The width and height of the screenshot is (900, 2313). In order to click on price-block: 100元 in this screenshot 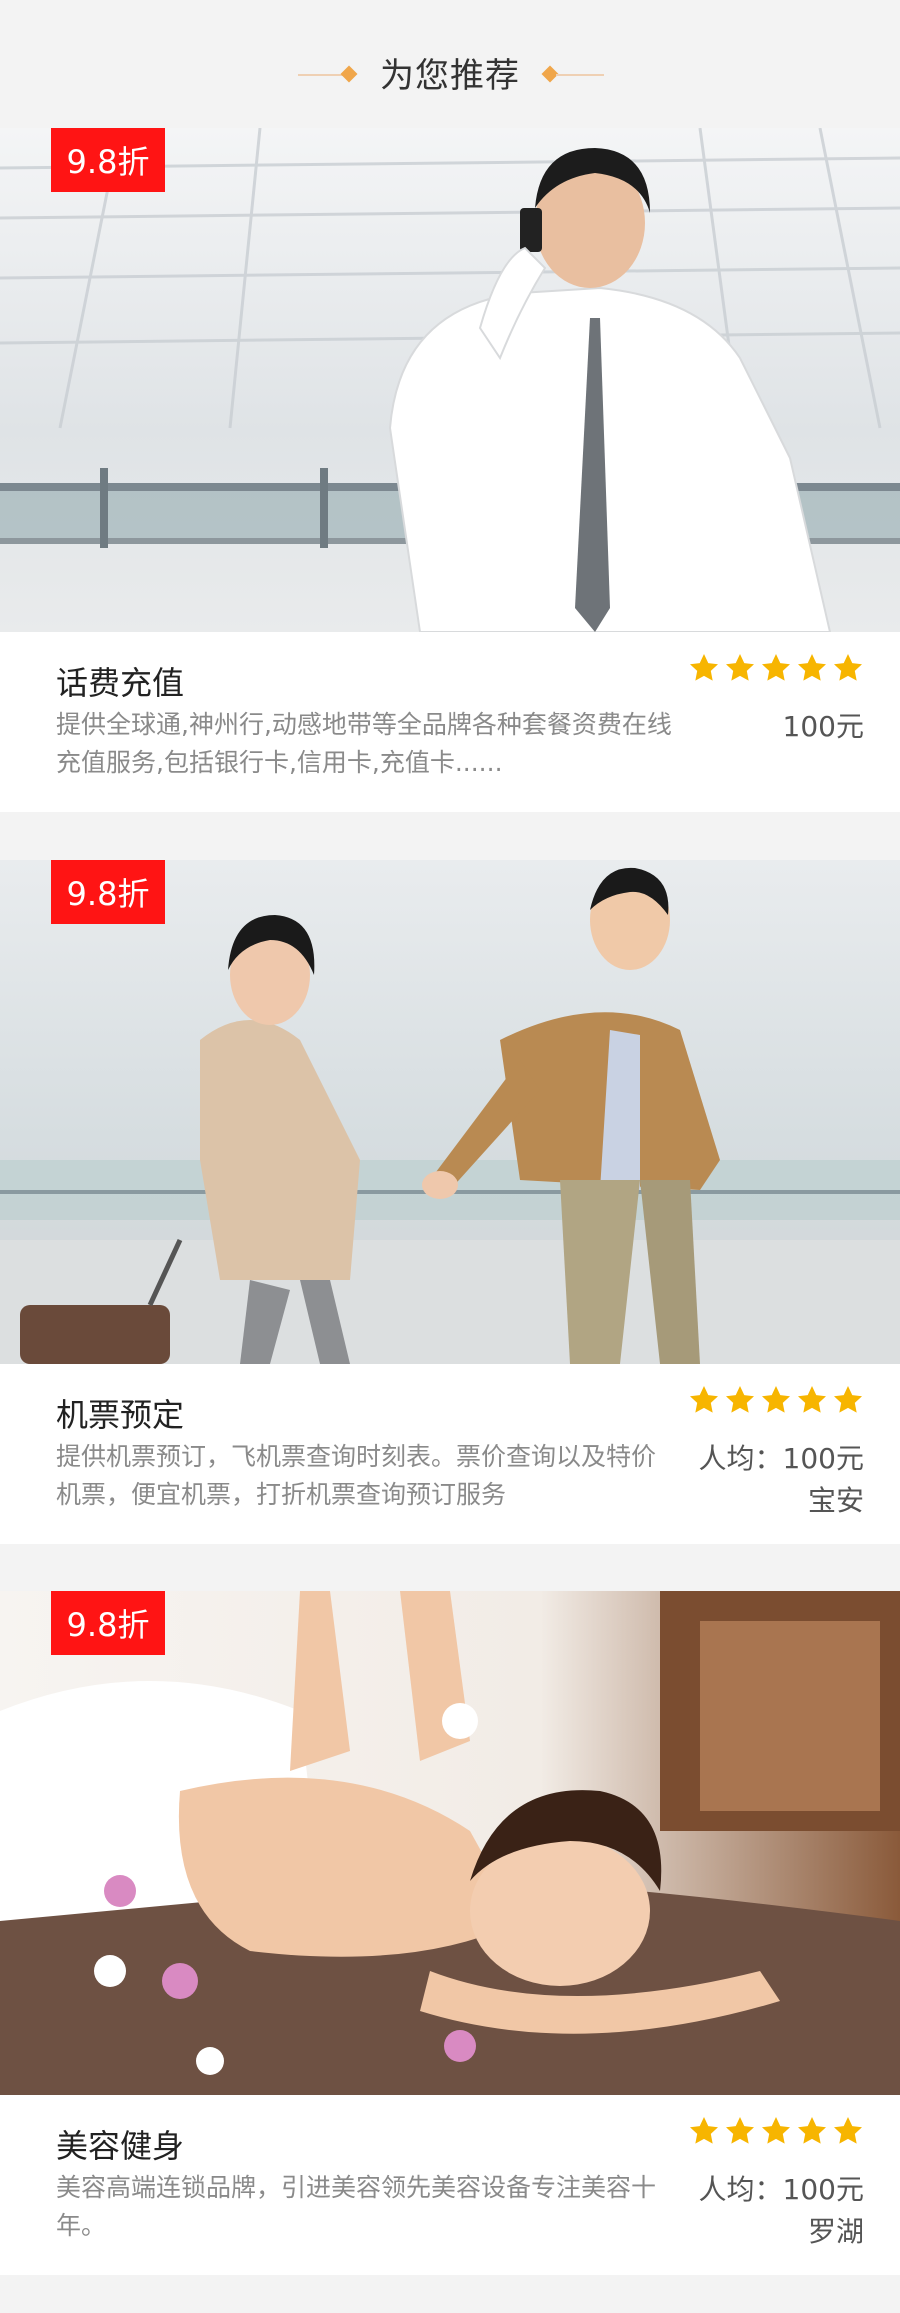, I will do `click(823, 727)`.